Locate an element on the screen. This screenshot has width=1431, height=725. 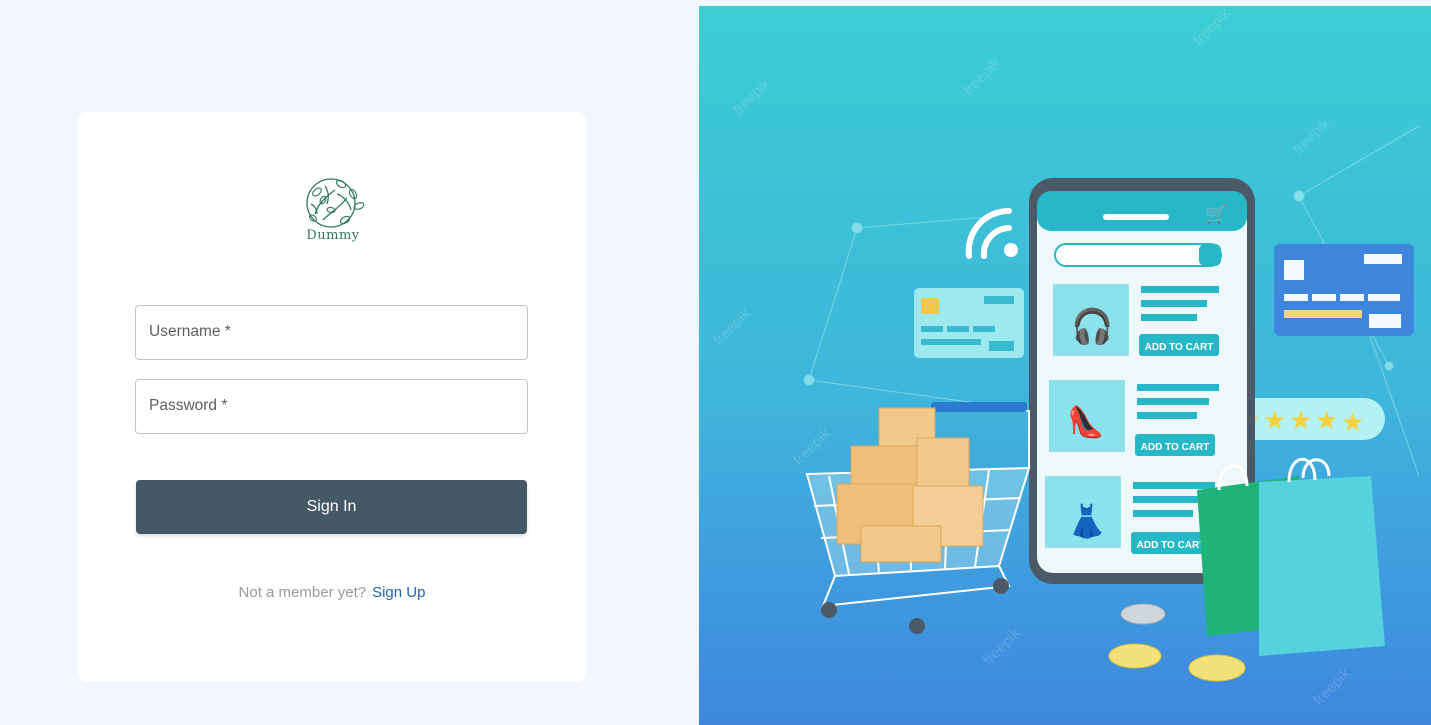
brand-logo: Dummy is located at coordinates (333, 212).